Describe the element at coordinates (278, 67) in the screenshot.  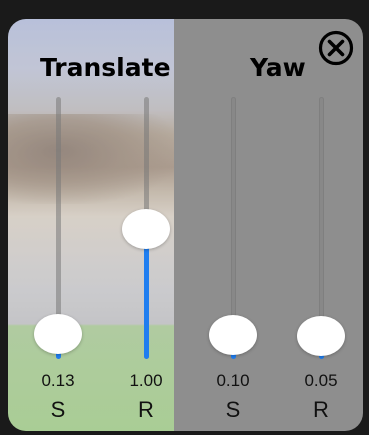
I see `yaw-title: Yaw` at that location.